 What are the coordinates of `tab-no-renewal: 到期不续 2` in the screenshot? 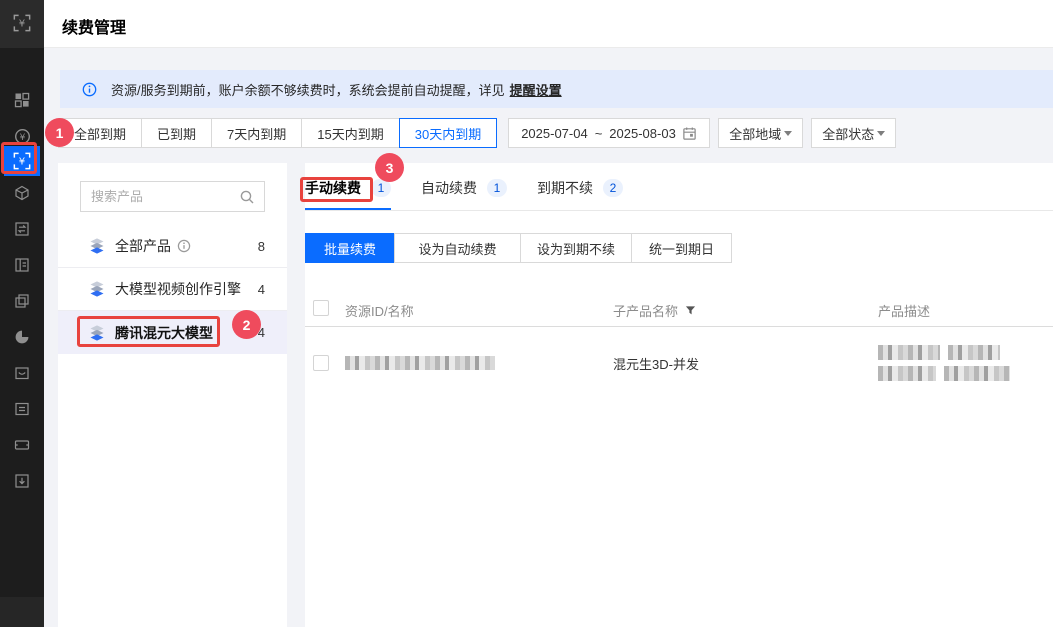 It's located at (580, 186).